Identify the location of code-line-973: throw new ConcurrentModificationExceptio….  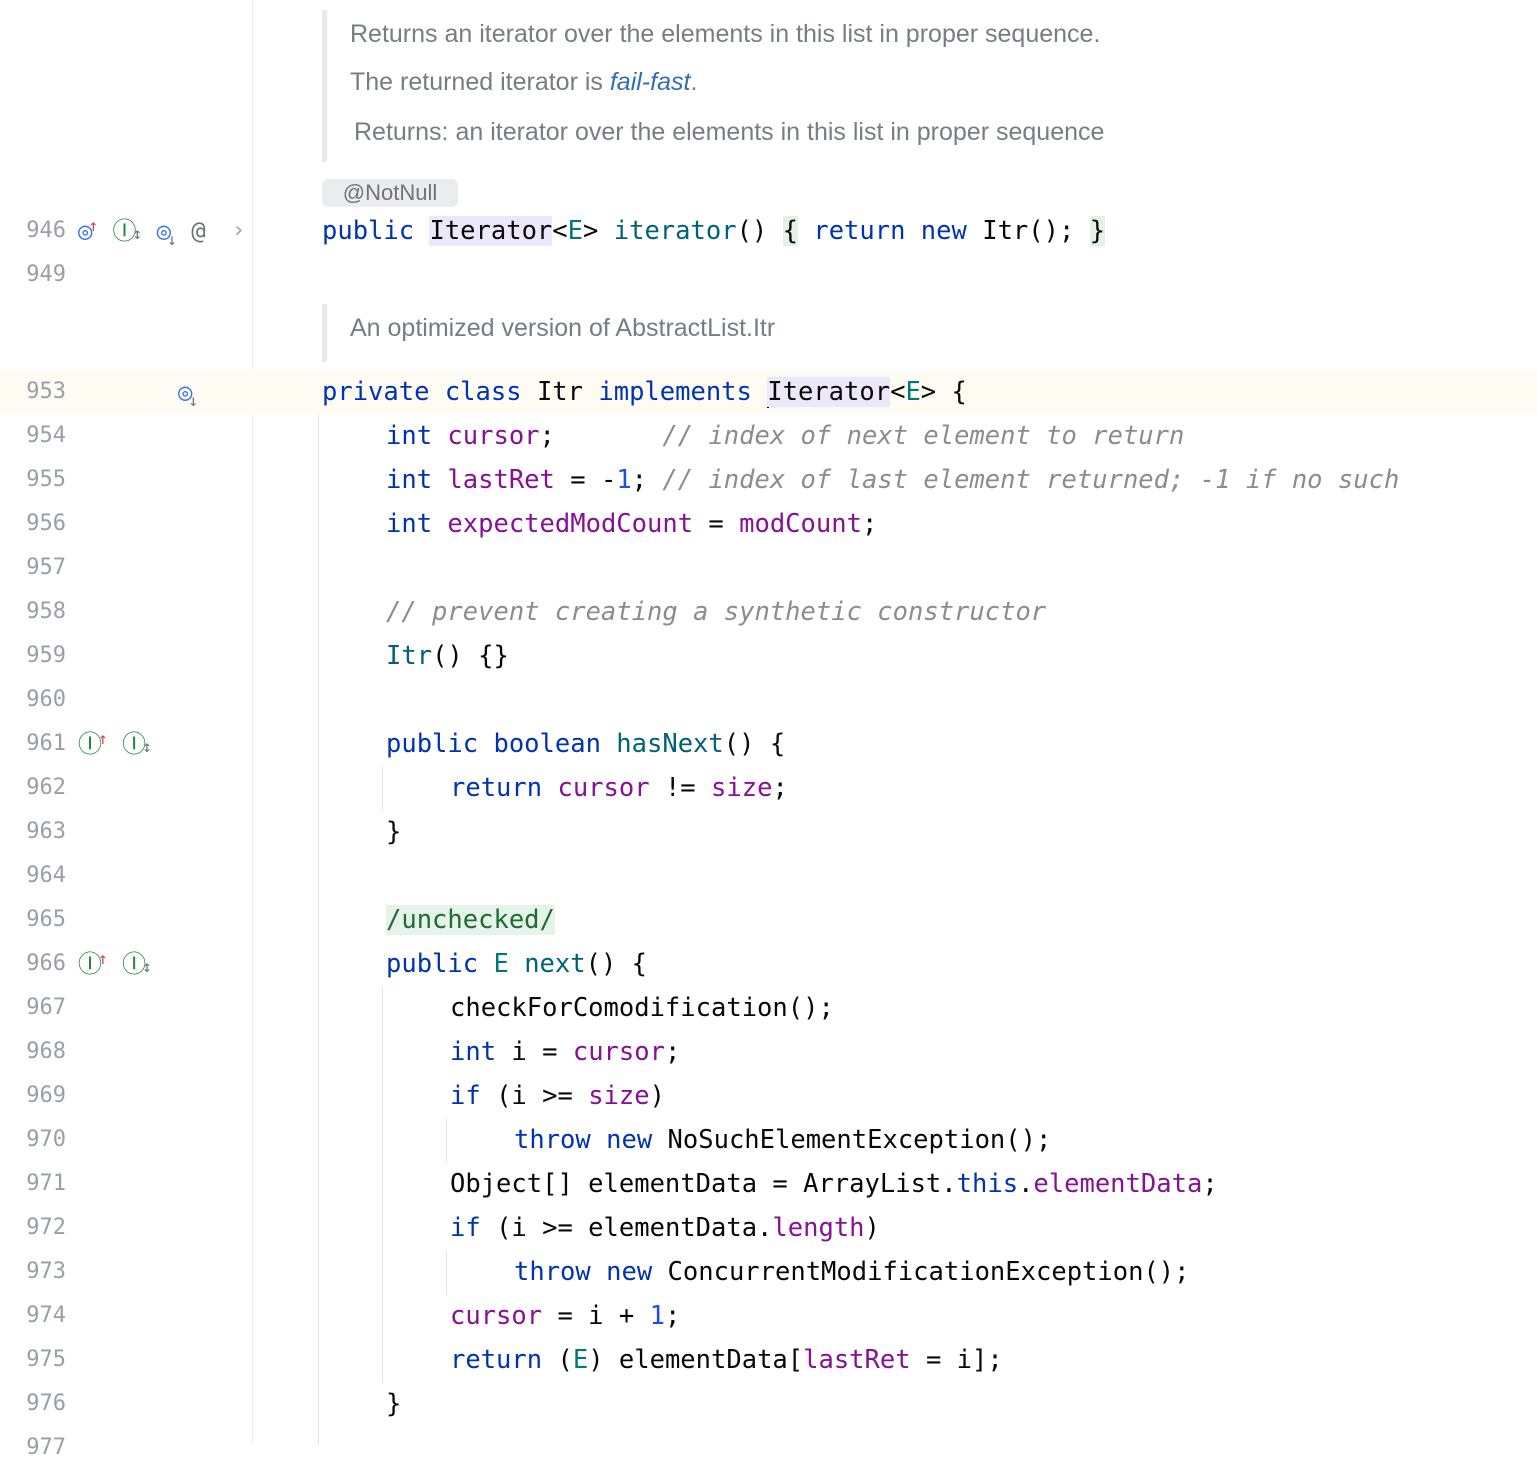
(852, 1272).